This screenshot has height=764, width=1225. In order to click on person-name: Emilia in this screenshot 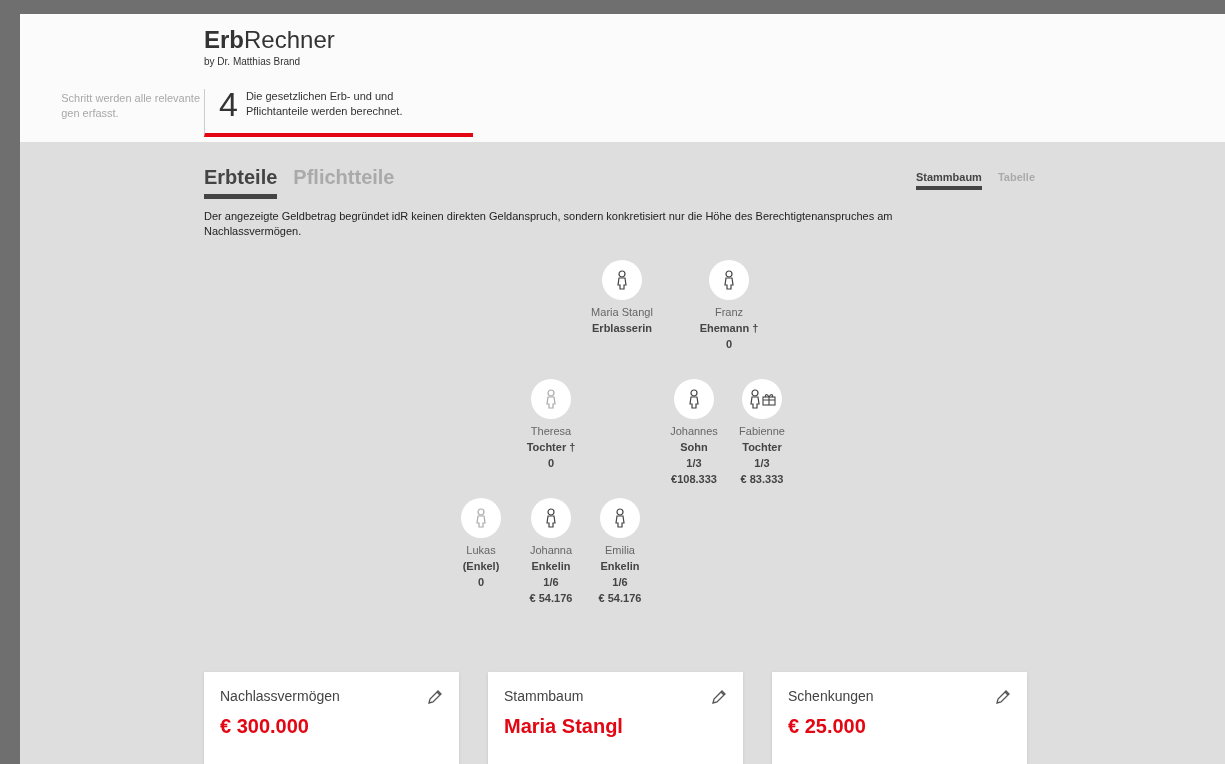, I will do `click(620, 550)`.